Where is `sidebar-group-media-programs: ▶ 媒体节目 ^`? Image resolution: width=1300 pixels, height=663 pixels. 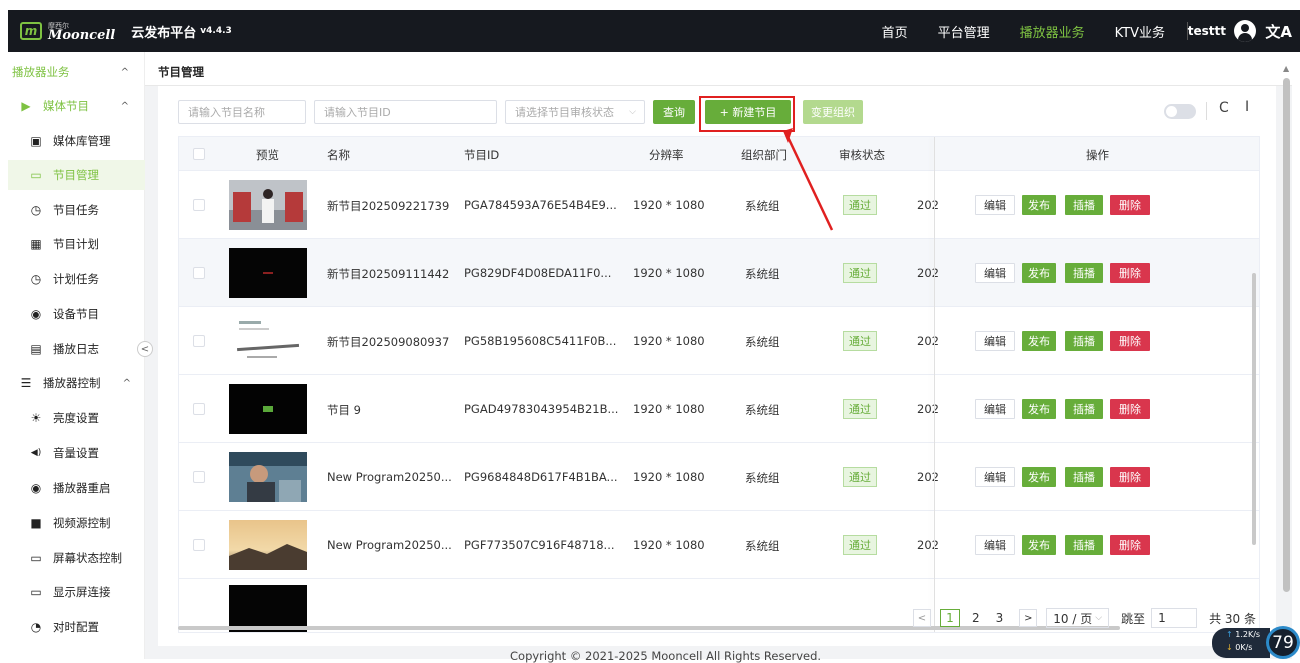 sidebar-group-media-programs: ▶ 媒体节目 ^ is located at coordinates (76, 106).